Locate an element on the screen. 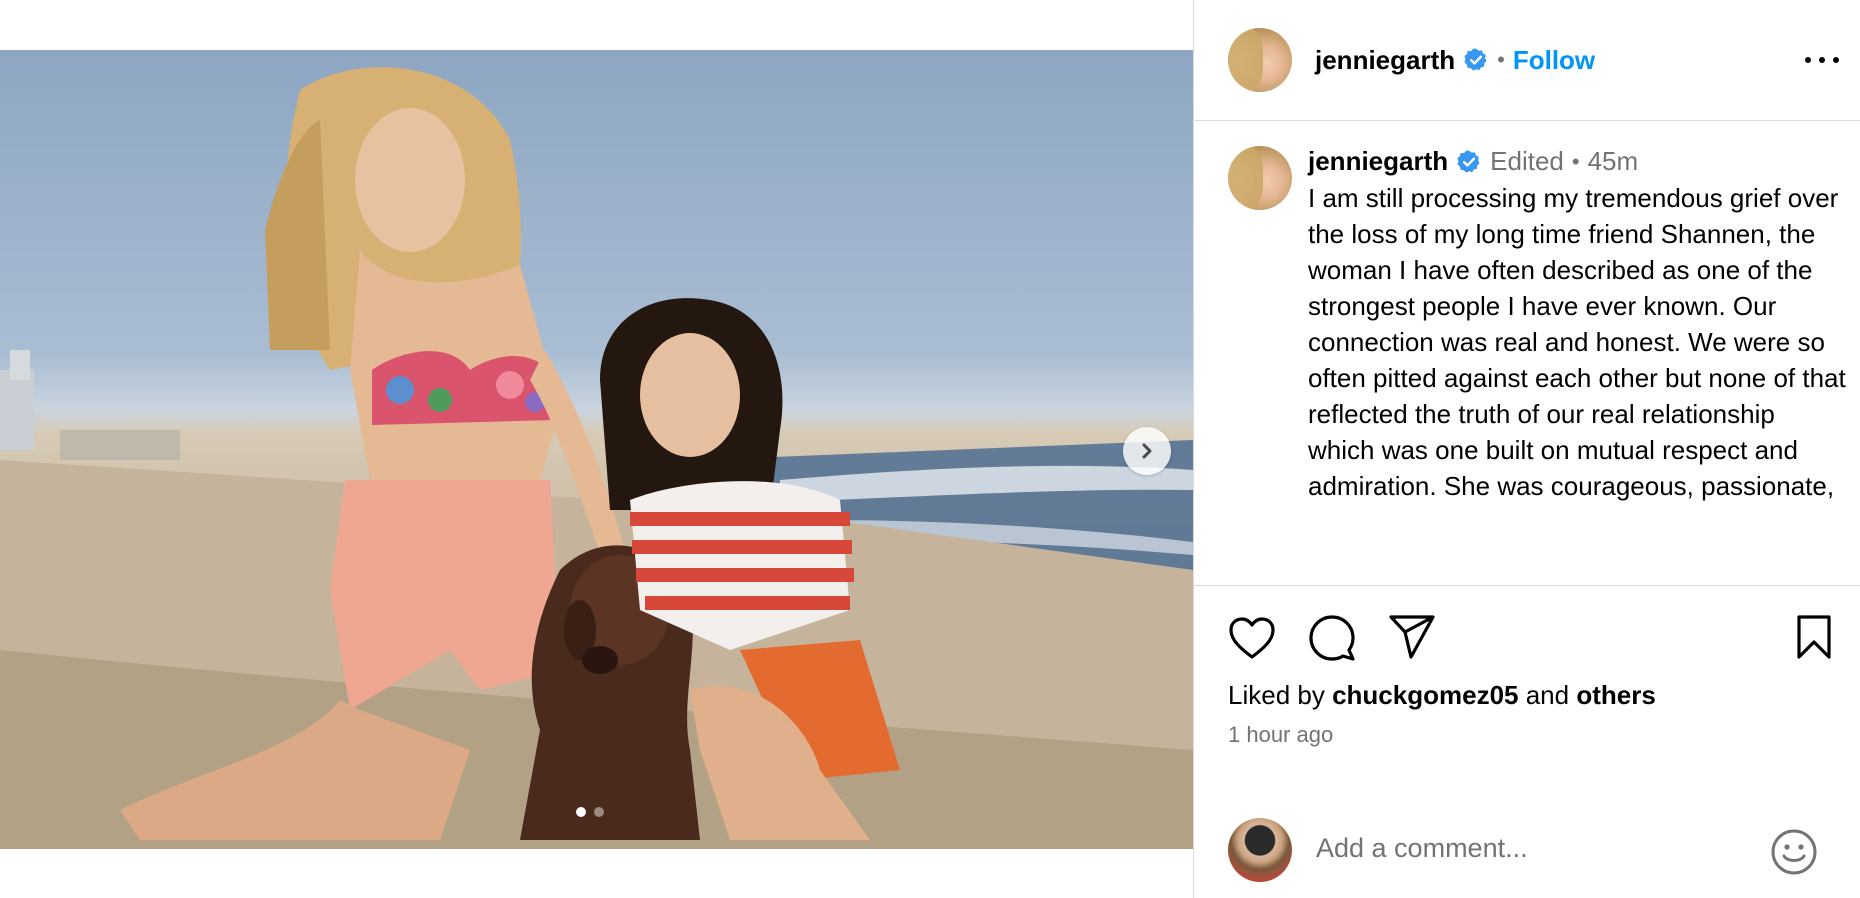 This screenshot has width=1860, height=898. comment-icon is located at coordinates (1332, 638).